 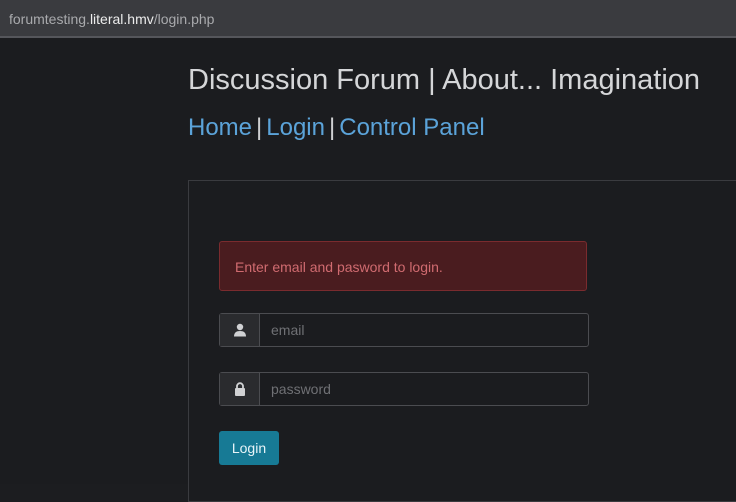 I want to click on password-input, so click(x=424, y=389).